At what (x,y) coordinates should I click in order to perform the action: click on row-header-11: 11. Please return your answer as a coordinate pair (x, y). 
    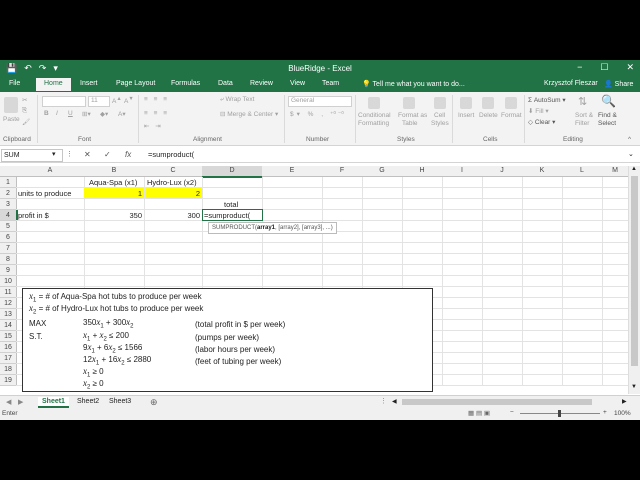
    Looking at the image, I should click on (8, 292).